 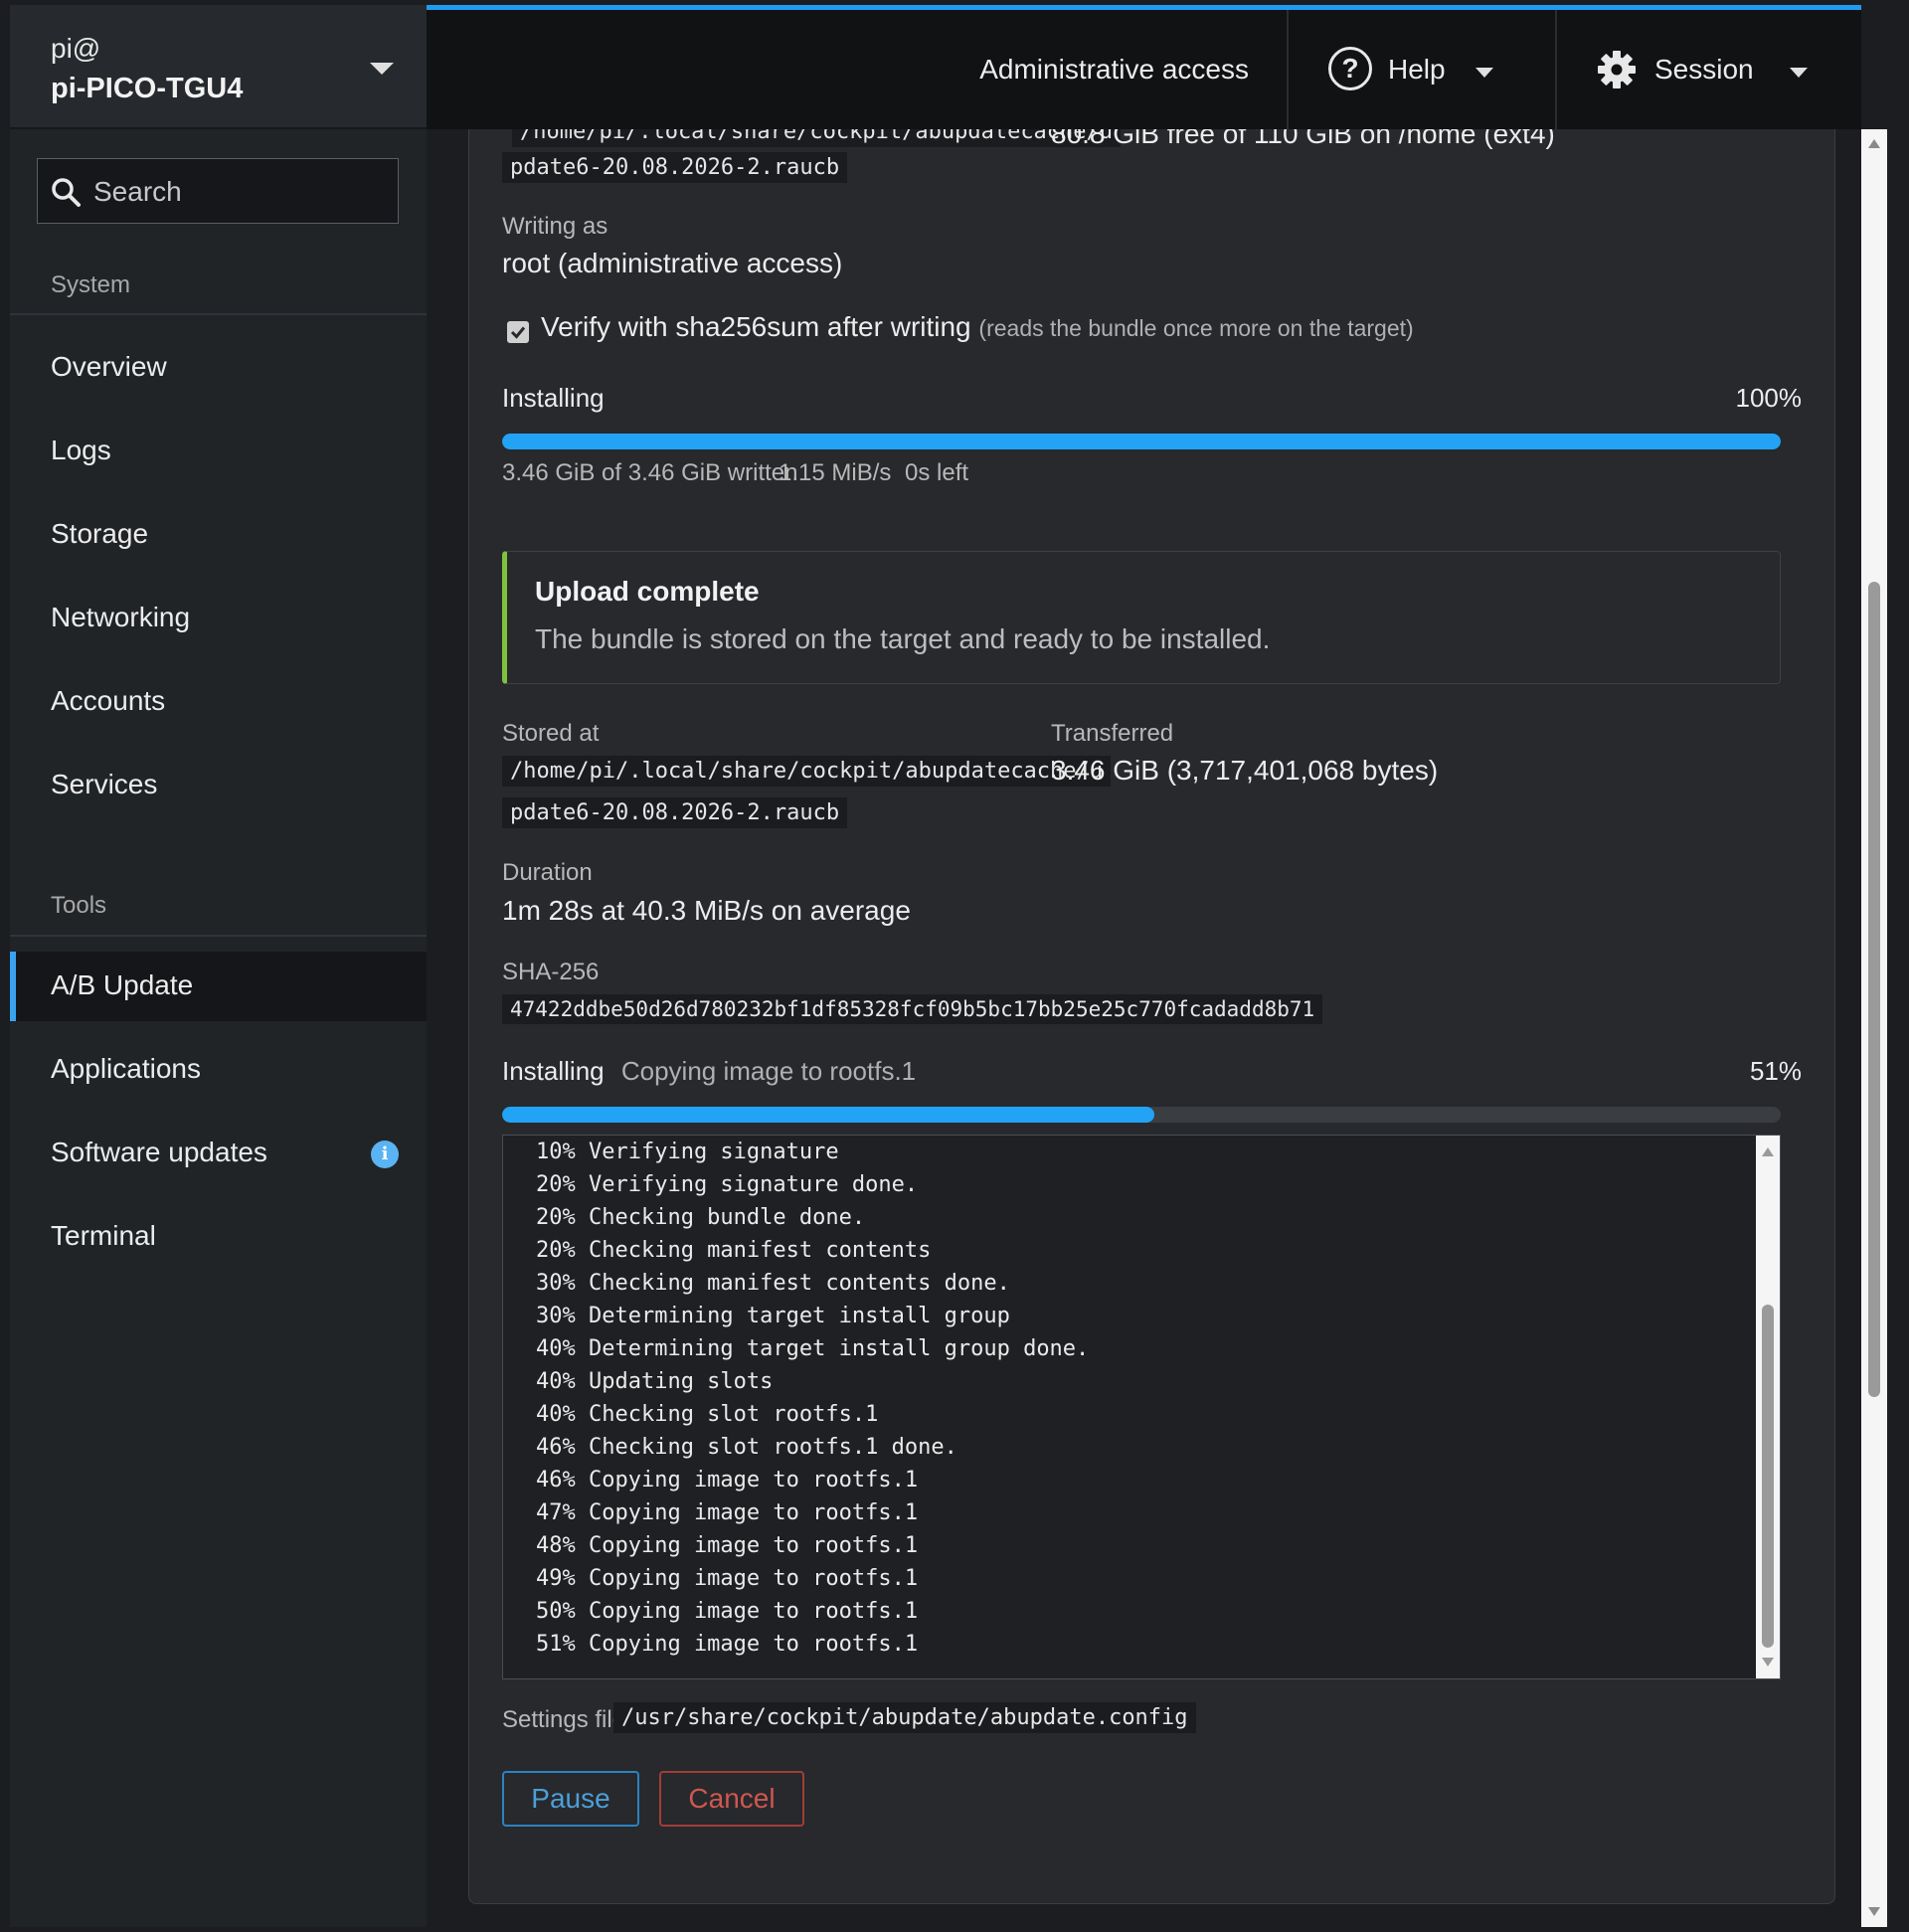 I want to click on sidebar-item-label: Software updates, so click(x=159, y=1152).